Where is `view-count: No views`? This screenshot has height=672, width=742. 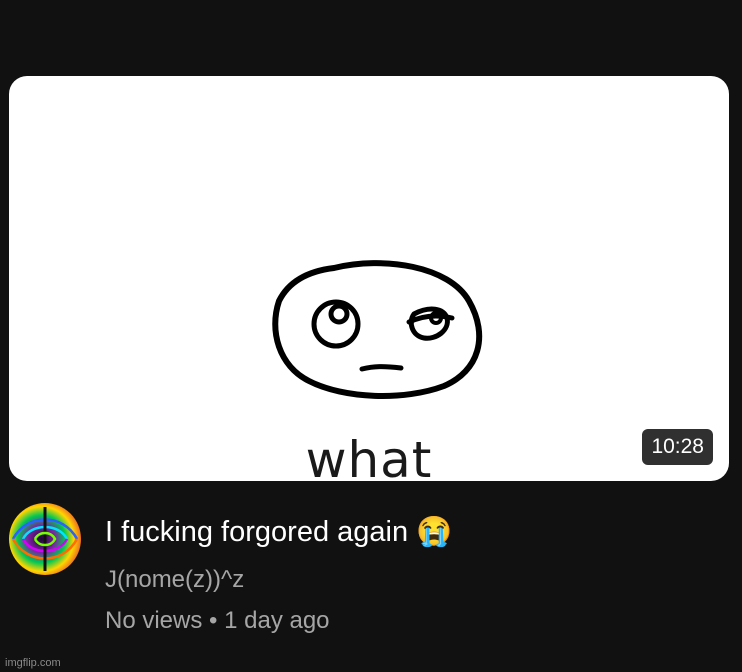
view-count: No views is located at coordinates (154, 620).